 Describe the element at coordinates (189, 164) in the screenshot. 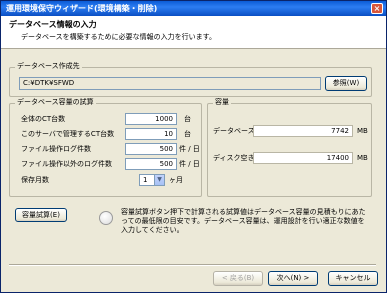

I see `other-log-unit: 件 / 日` at that location.